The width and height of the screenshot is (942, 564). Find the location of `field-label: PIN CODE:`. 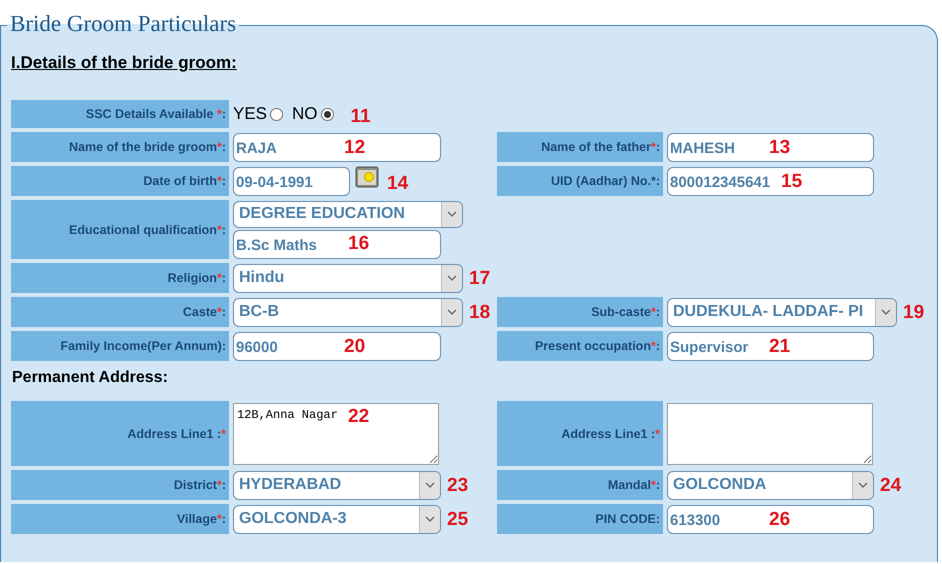

field-label: PIN CODE: is located at coordinates (580, 519).